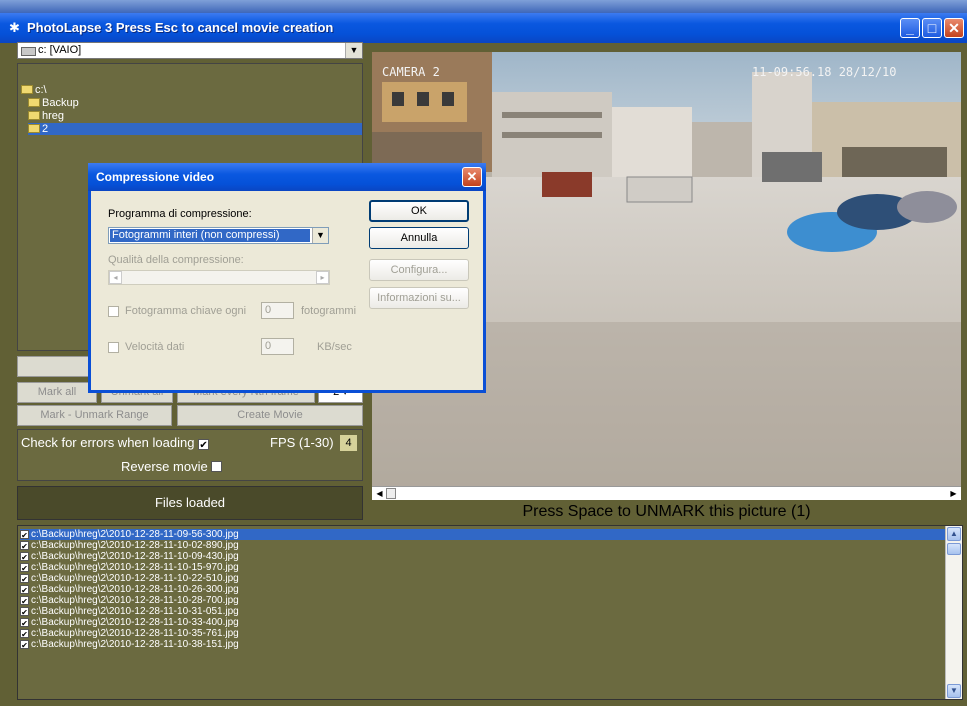  I want to click on drive-value: c: [VAIO], so click(60, 50).